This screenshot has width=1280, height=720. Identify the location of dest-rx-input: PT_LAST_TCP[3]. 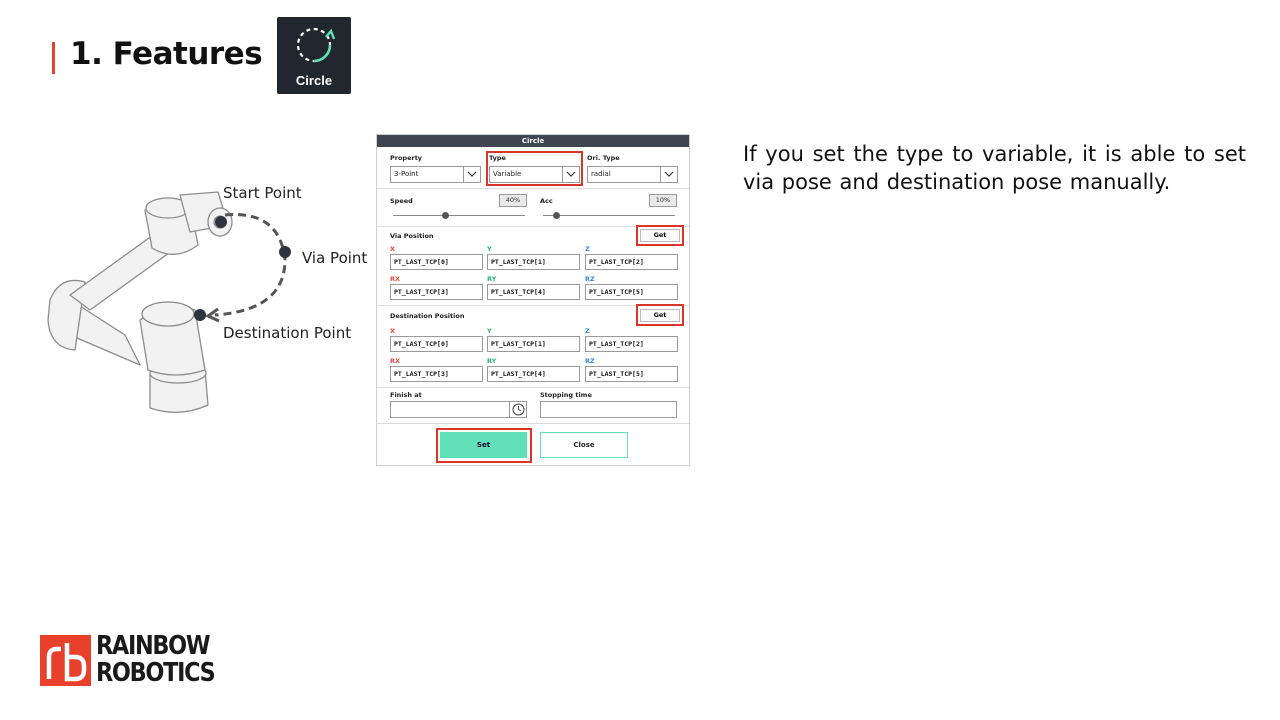
(436, 374).